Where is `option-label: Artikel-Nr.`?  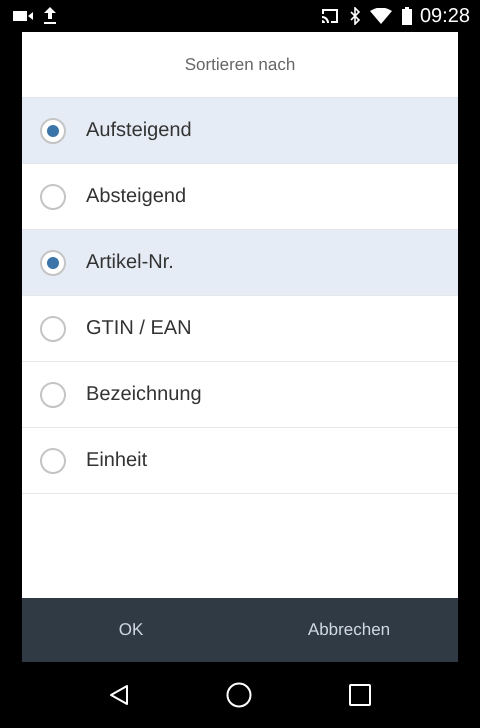
option-label: Artikel-Nr. is located at coordinates (130, 262).